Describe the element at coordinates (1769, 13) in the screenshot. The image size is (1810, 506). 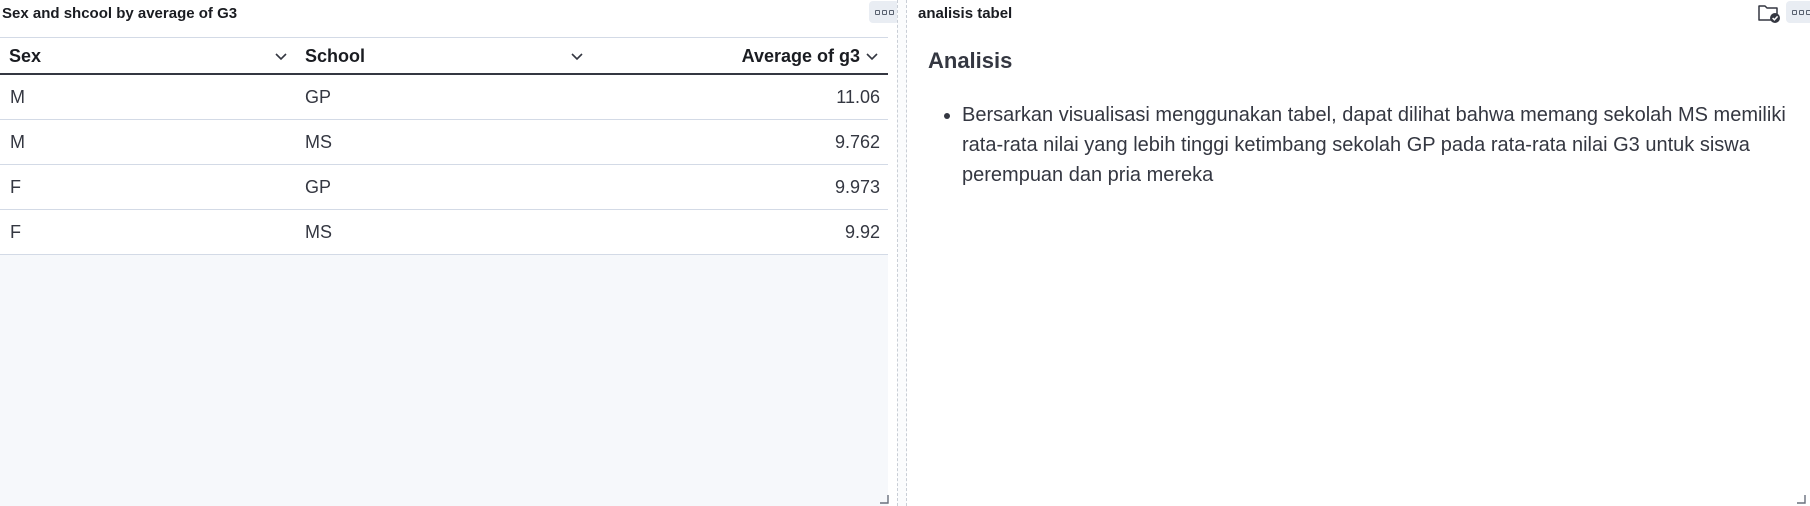
I see `folder-check-icon` at that location.